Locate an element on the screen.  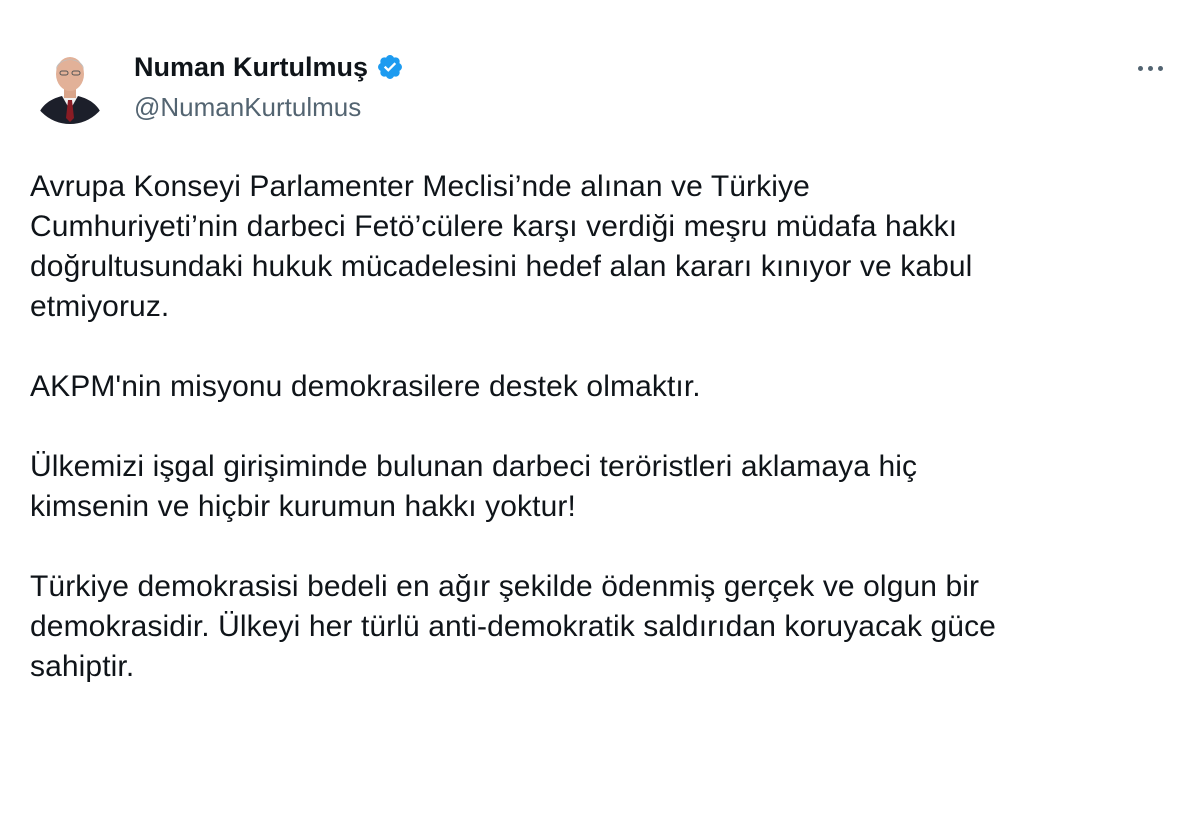
display-name-row: Numan Kurtulmuş is located at coordinates (269, 67).